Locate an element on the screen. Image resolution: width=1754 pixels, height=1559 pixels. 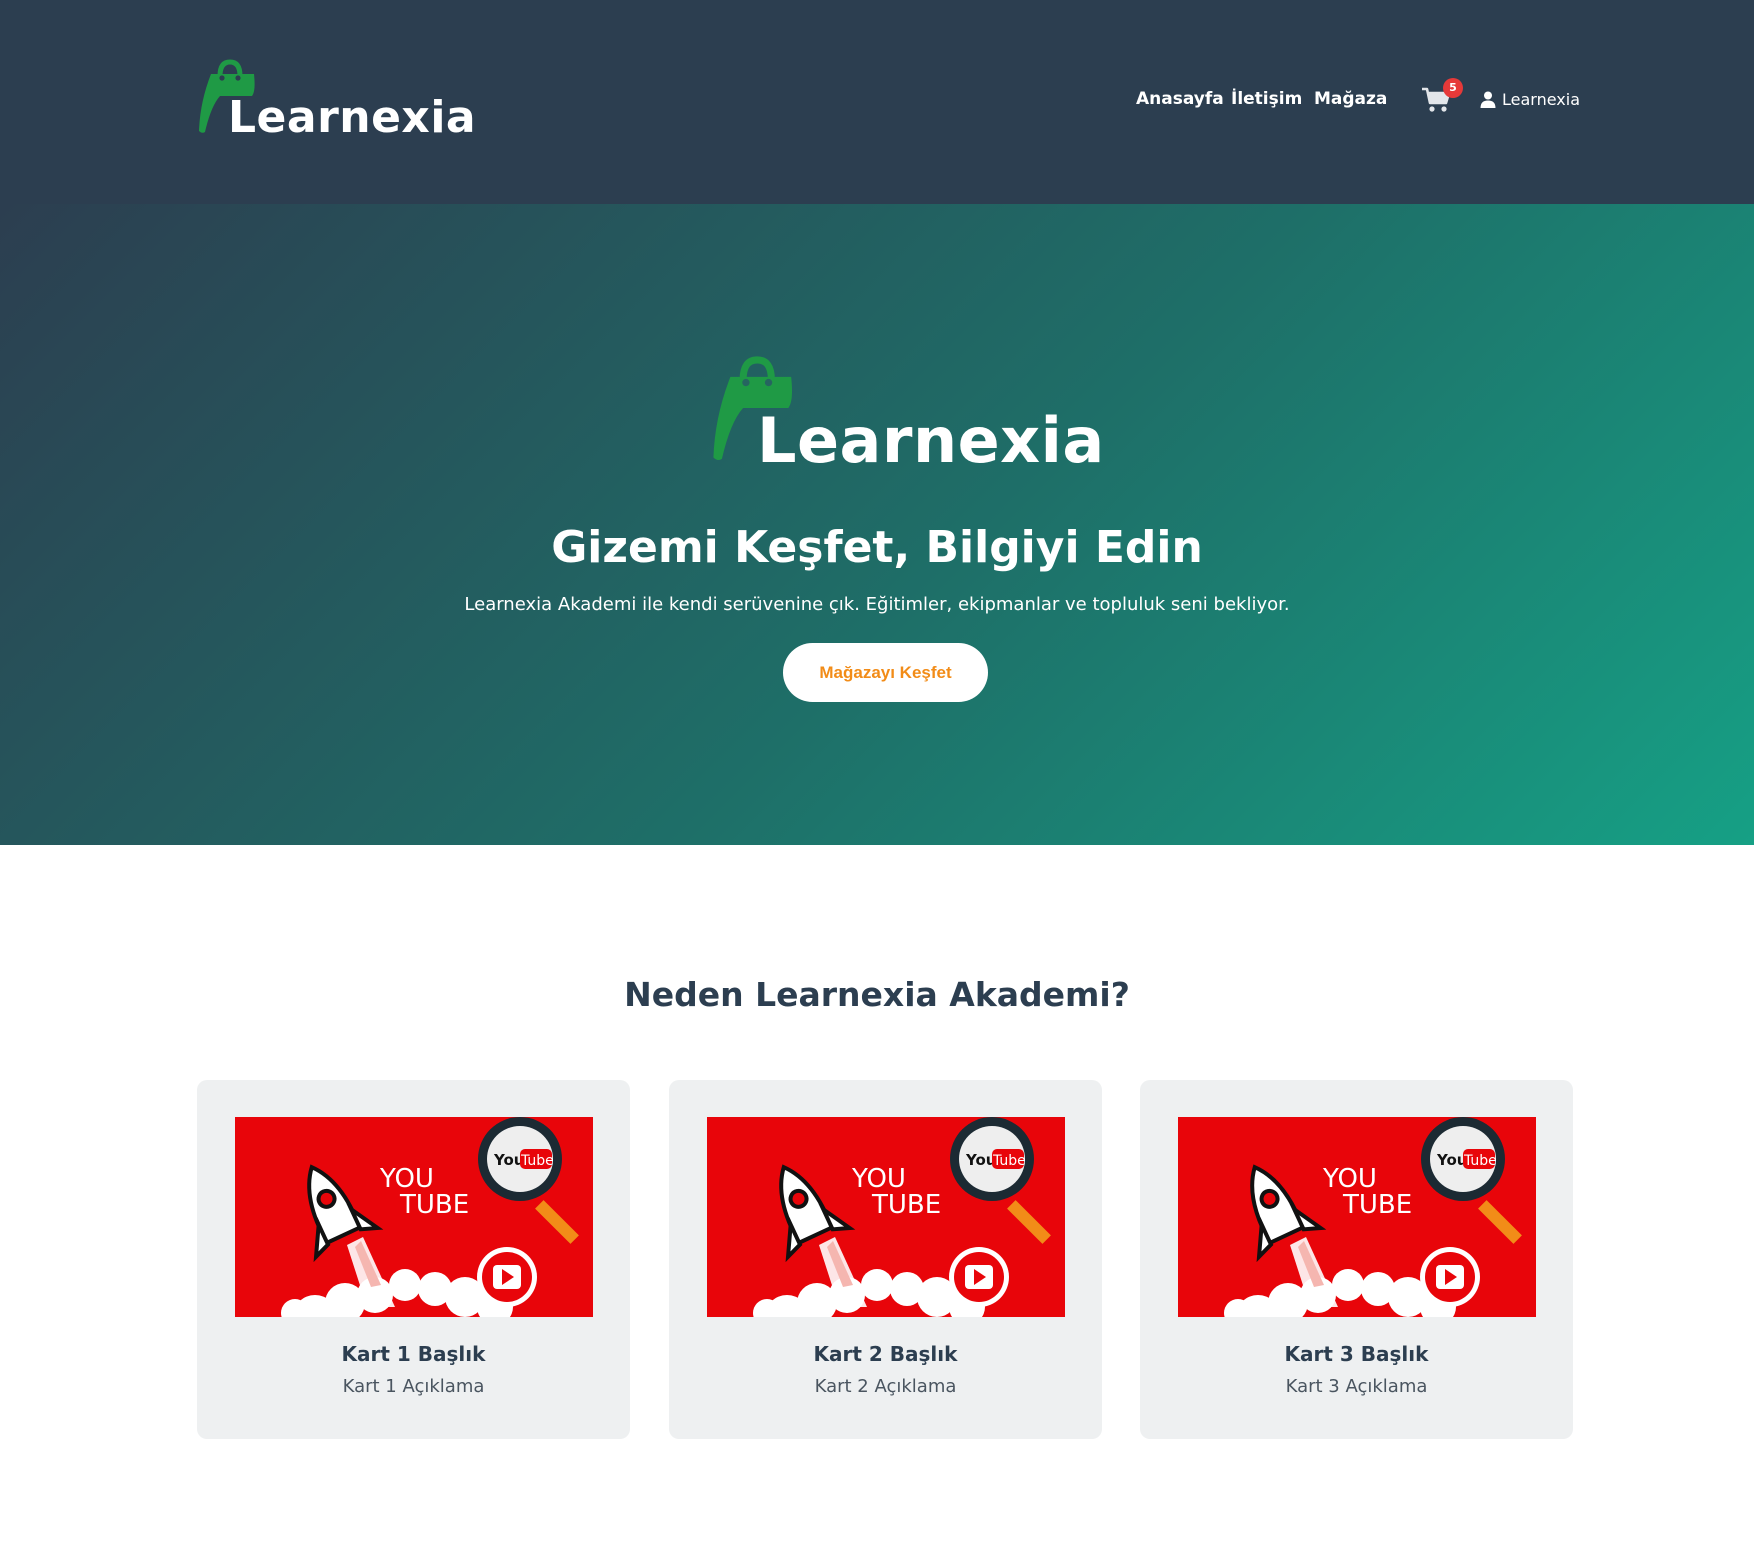
user-account-link: Learnexia is located at coordinates (1530, 99).